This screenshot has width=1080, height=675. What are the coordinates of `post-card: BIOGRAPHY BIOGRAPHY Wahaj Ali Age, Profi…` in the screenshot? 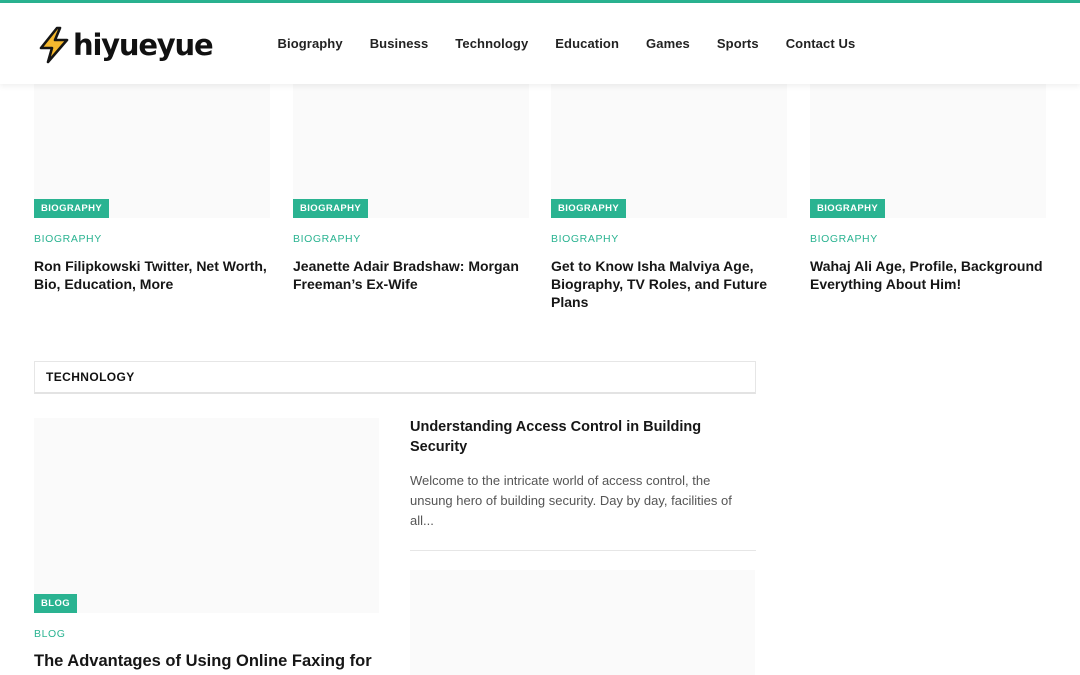 It's located at (928, 188).